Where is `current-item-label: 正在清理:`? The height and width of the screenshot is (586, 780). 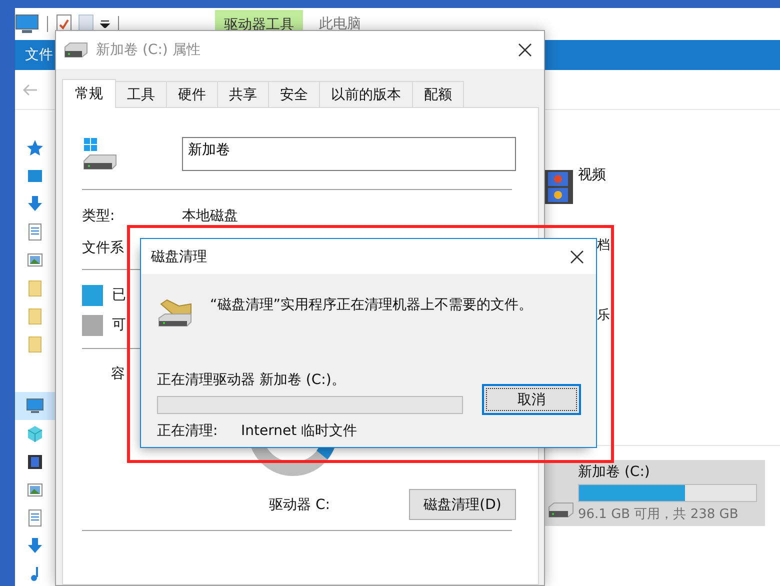 current-item-label: 正在清理: is located at coordinates (188, 431).